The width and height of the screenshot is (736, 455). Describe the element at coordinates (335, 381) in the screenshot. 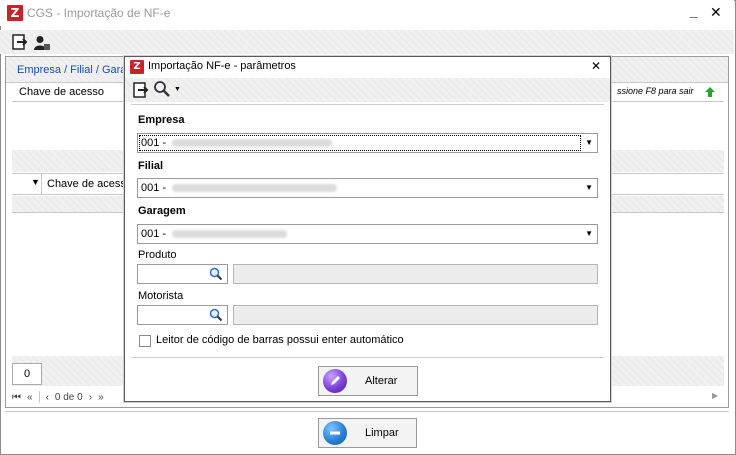

I see `edit-icon` at that location.